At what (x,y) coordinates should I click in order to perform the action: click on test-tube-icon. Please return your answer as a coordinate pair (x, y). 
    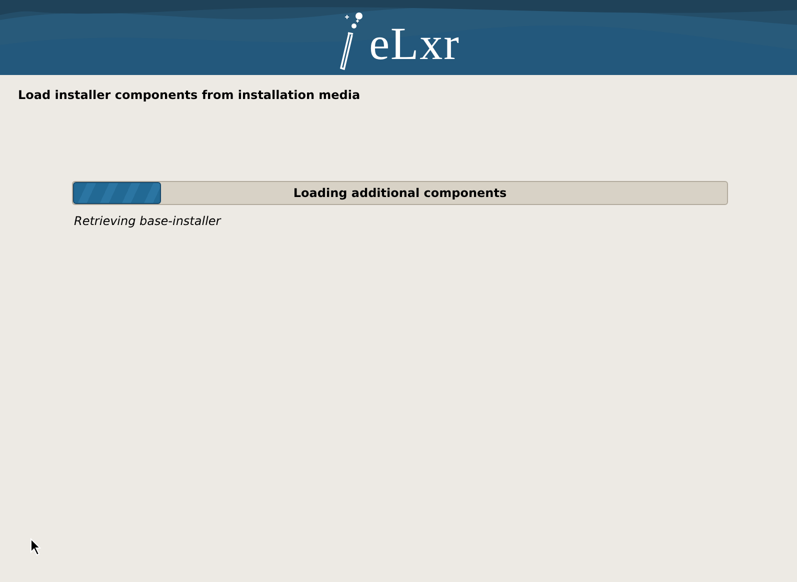
    Looking at the image, I should click on (350, 42).